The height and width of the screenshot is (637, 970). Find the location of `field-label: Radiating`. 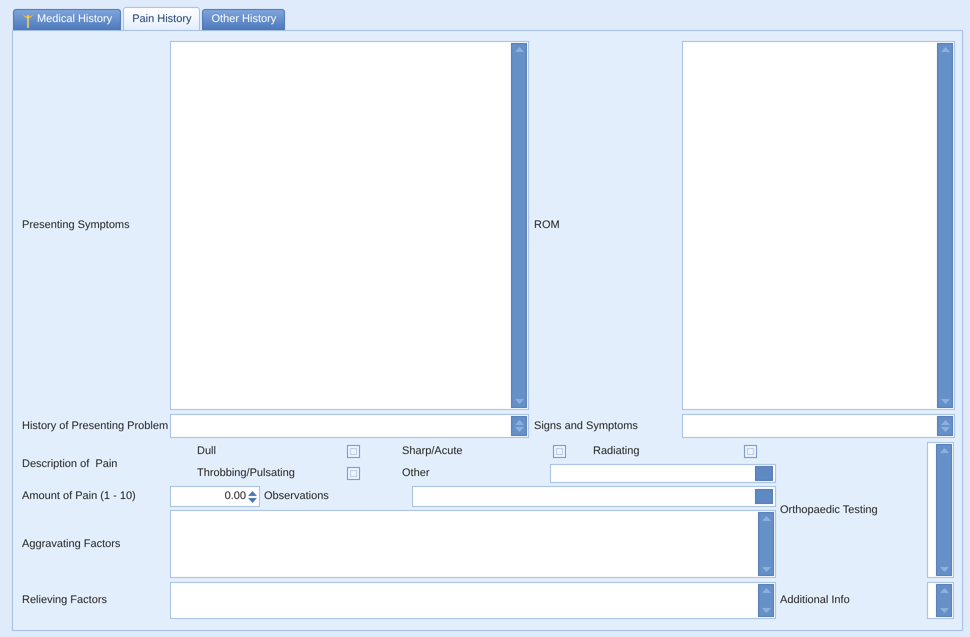

field-label: Radiating is located at coordinates (616, 451).